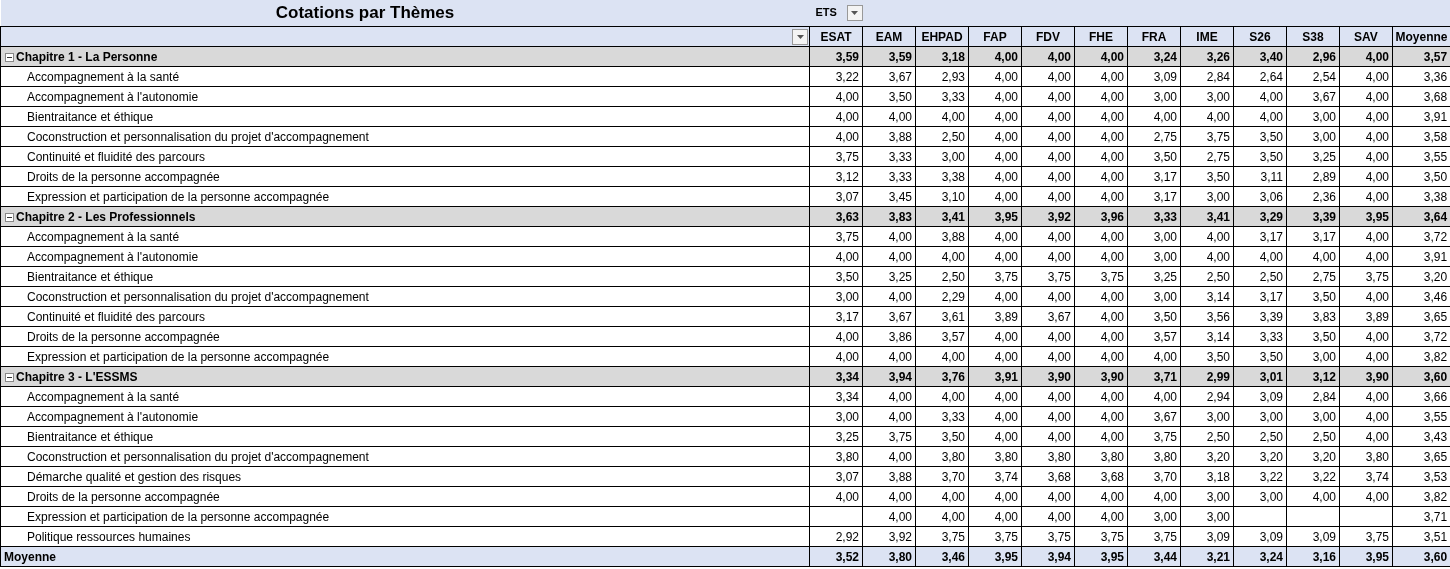  I want to click on row-label: Démarche qualité et gestion des risques, so click(405, 476).